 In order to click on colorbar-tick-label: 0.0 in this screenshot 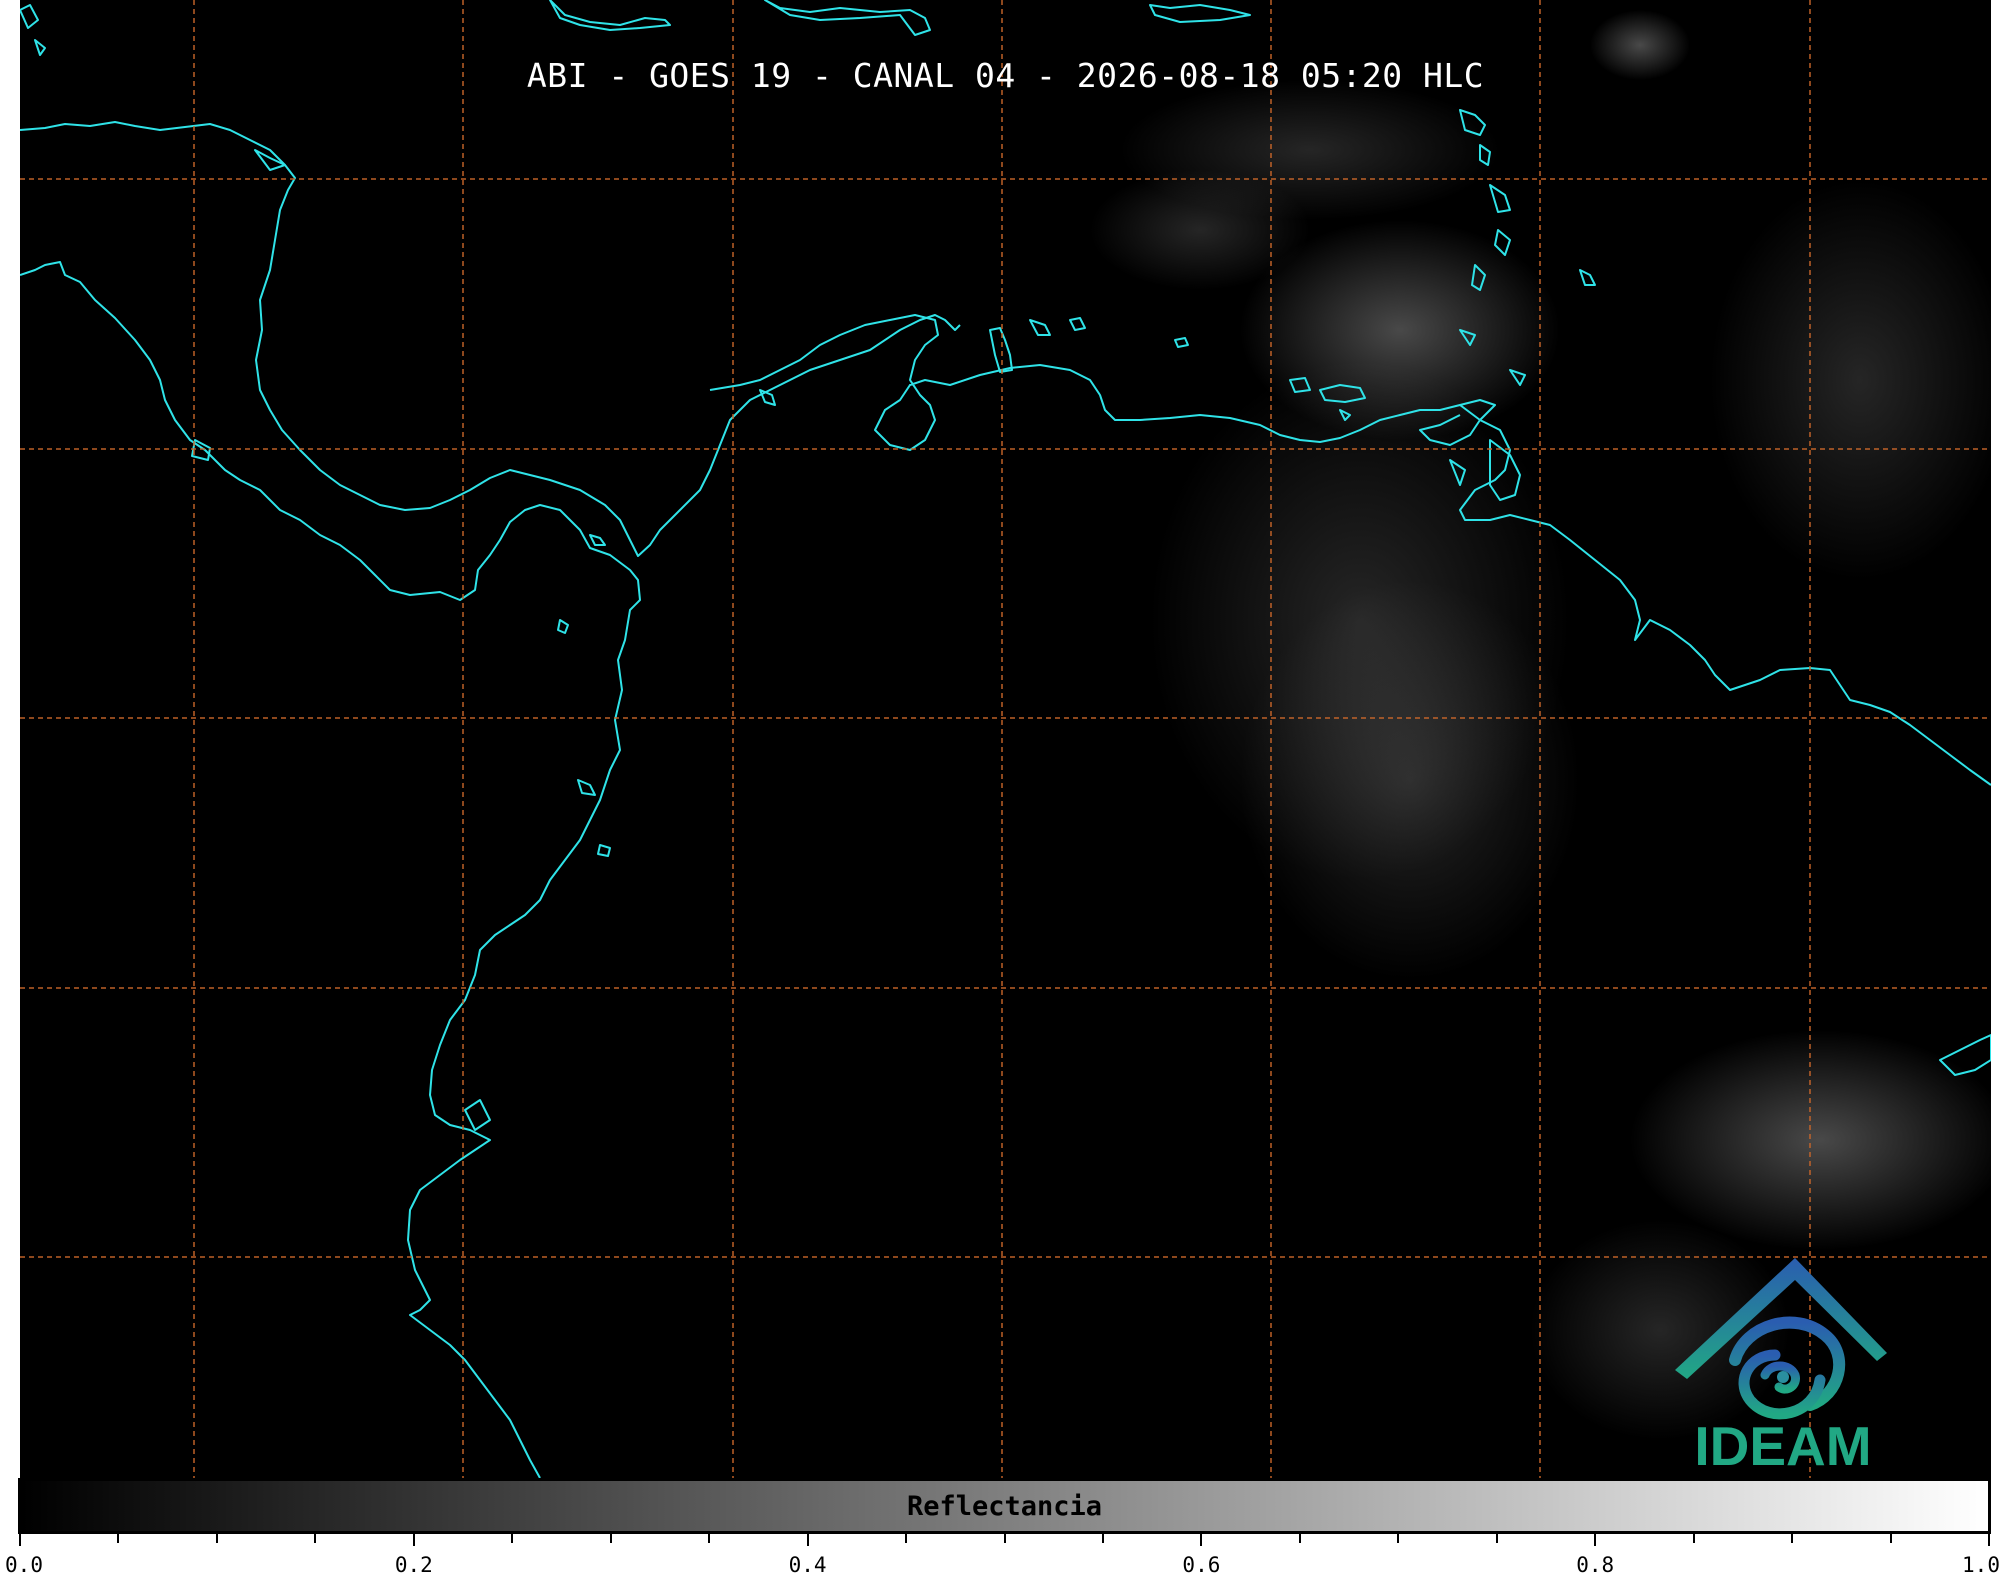, I will do `click(24, 1565)`.